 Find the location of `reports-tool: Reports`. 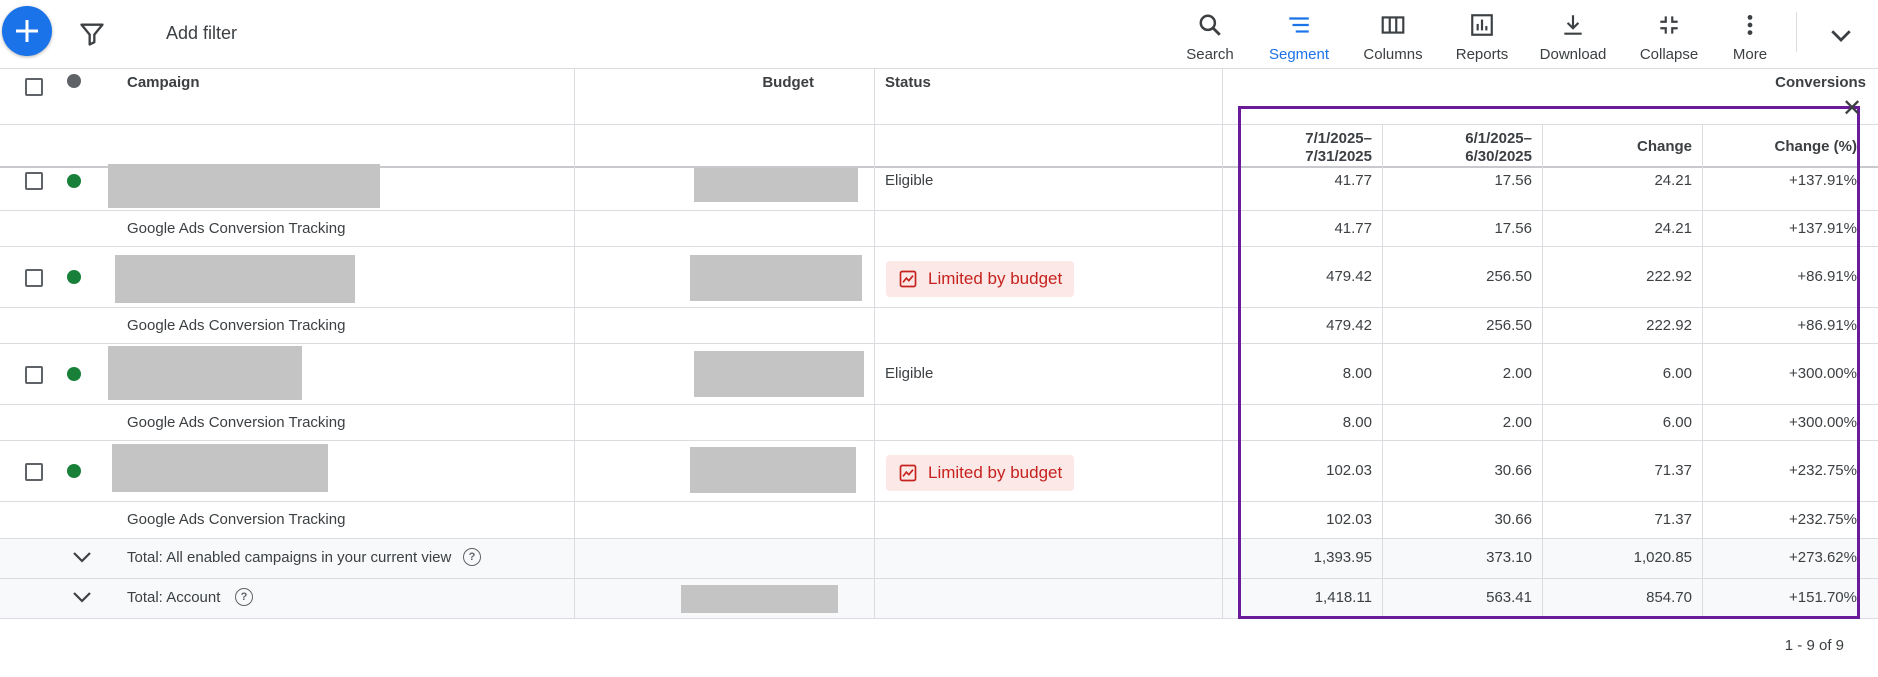

reports-tool: Reports is located at coordinates (1482, 35).